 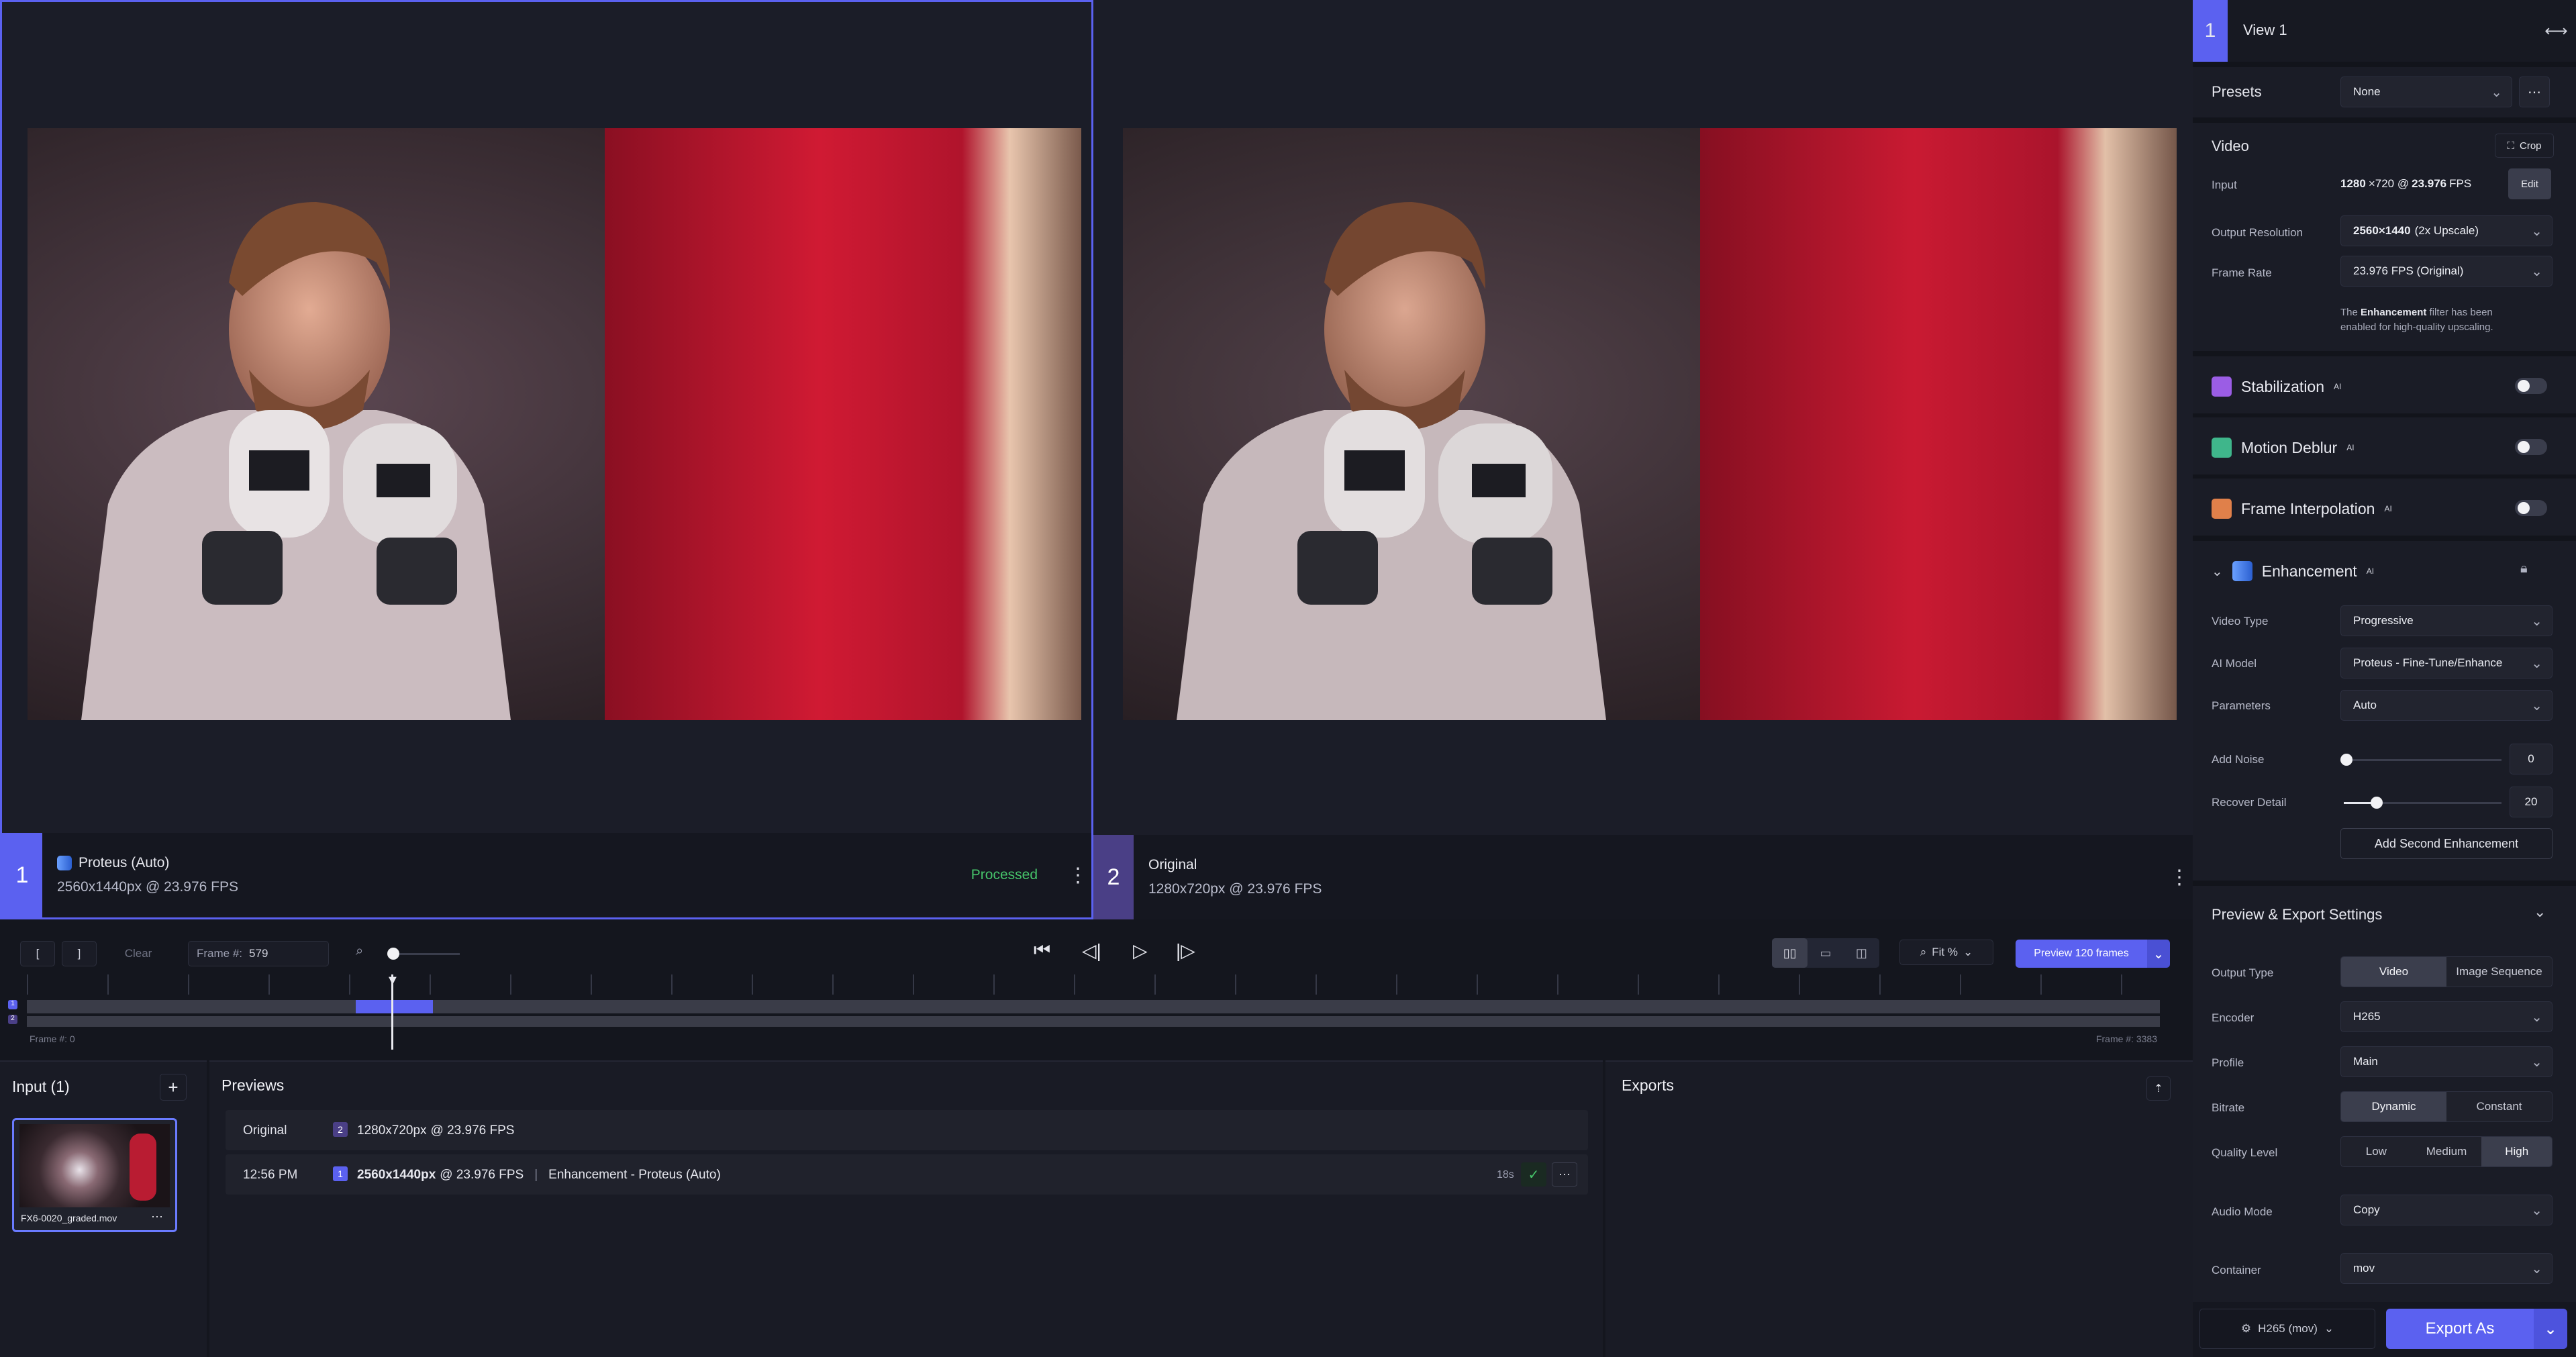 I want to click on input-height: ×720 @, so click(x=2389, y=183).